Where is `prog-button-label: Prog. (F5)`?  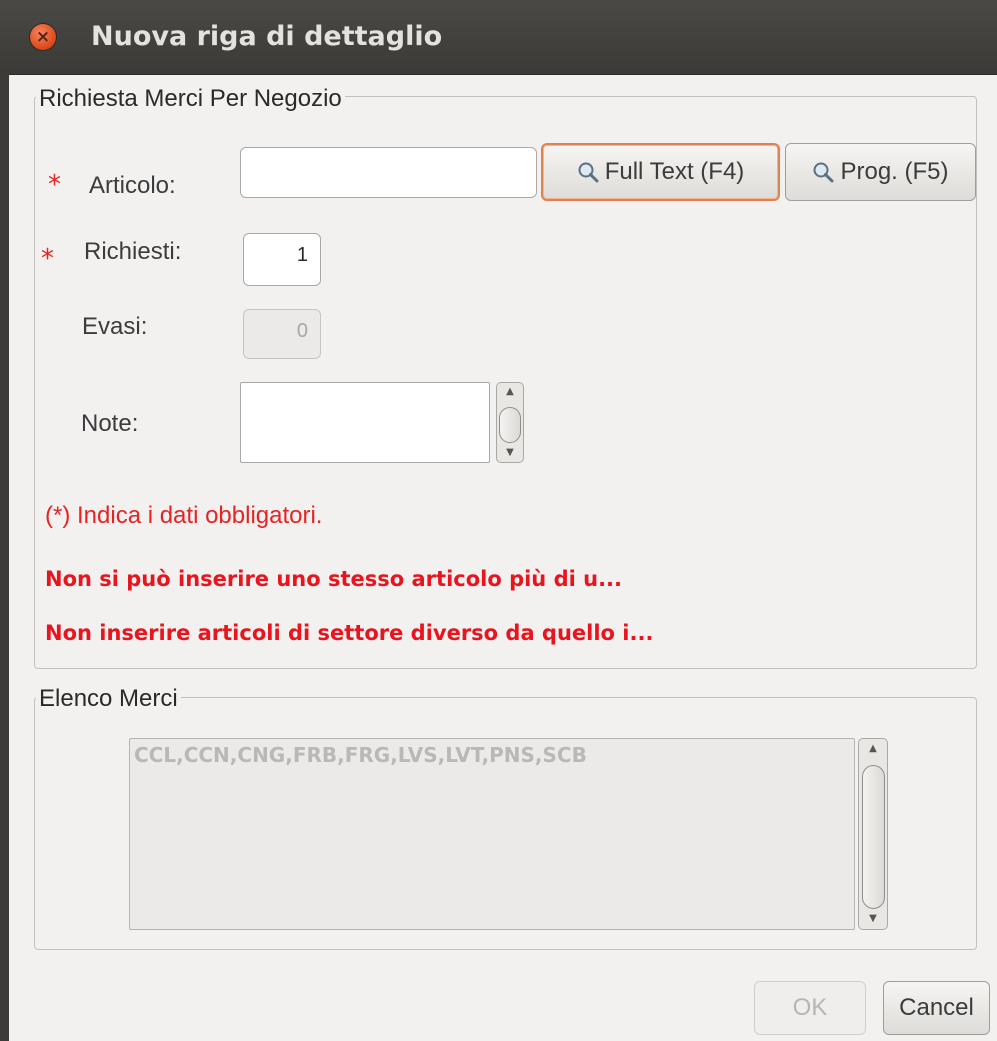 prog-button-label: Prog. (F5) is located at coordinates (894, 171).